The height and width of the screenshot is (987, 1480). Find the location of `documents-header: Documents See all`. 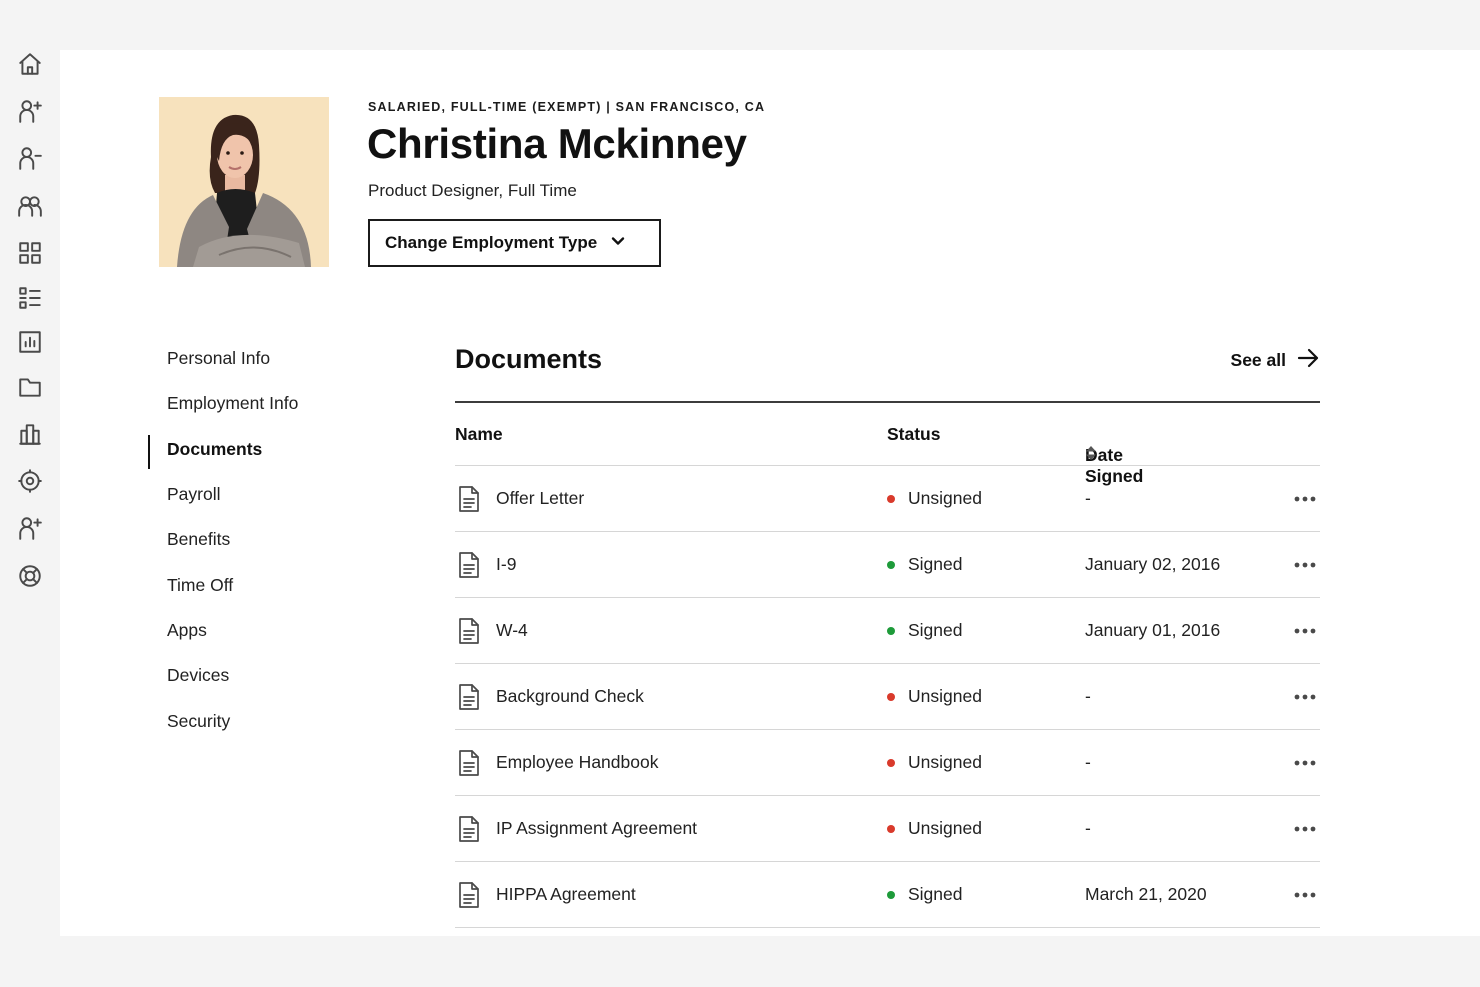

documents-header: Documents See all is located at coordinates (887, 371).